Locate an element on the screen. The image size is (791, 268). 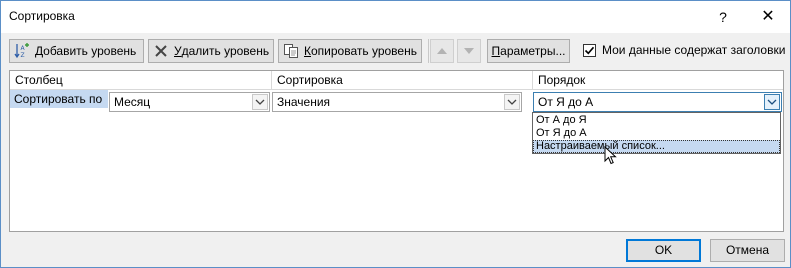
triangle-down-icon is located at coordinates (469, 51).